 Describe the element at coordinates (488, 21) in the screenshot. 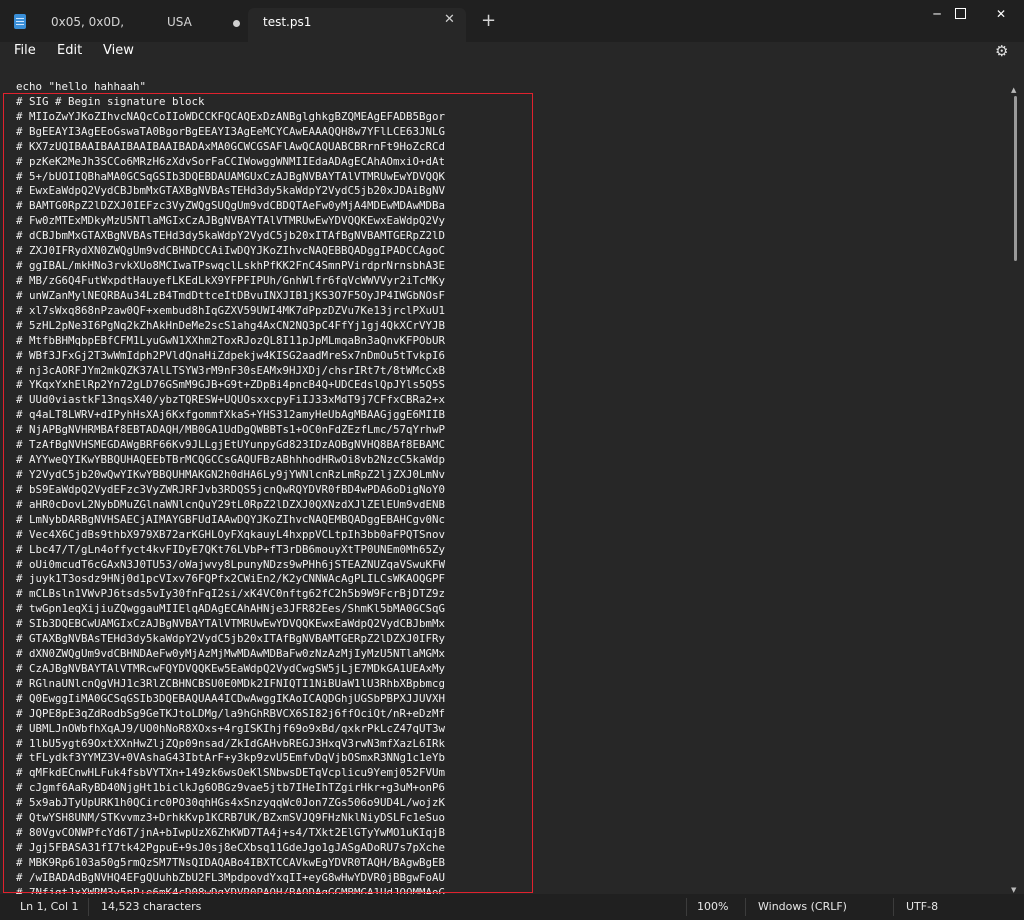

I see `new-tab-button: +` at that location.